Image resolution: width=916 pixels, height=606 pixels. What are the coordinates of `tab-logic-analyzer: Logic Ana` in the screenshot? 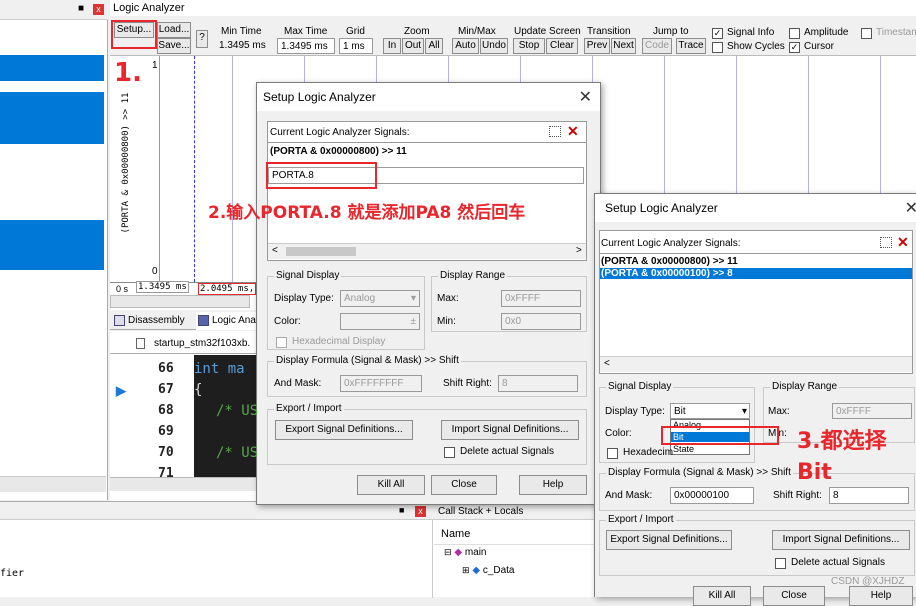 It's located at (226, 321).